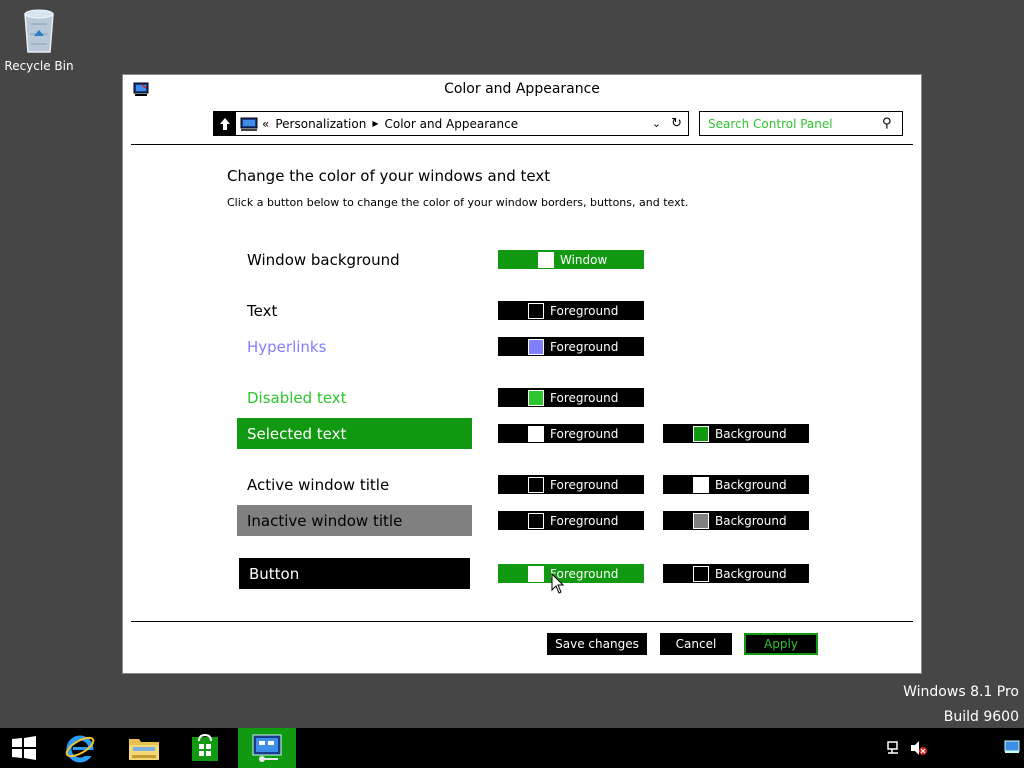 This screenshot has height=768, width=1024. I want to click on cancel-button: Cancel, so click(696, 644).